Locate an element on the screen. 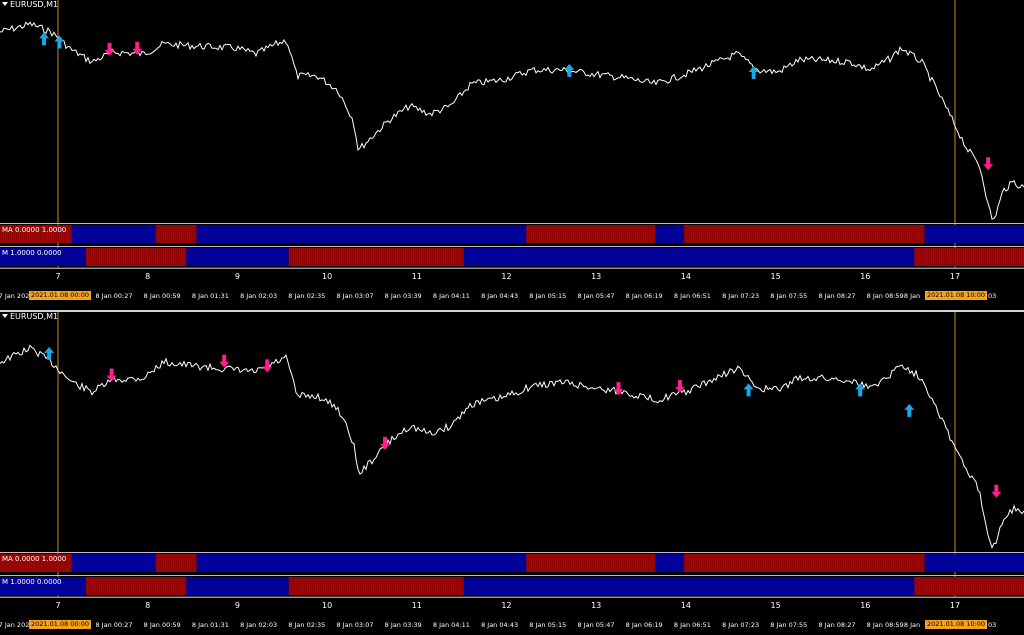 This screenshot has width=1024, height=635. time-label: 8 Jan 08:59 is located at coordinates (885, 296).